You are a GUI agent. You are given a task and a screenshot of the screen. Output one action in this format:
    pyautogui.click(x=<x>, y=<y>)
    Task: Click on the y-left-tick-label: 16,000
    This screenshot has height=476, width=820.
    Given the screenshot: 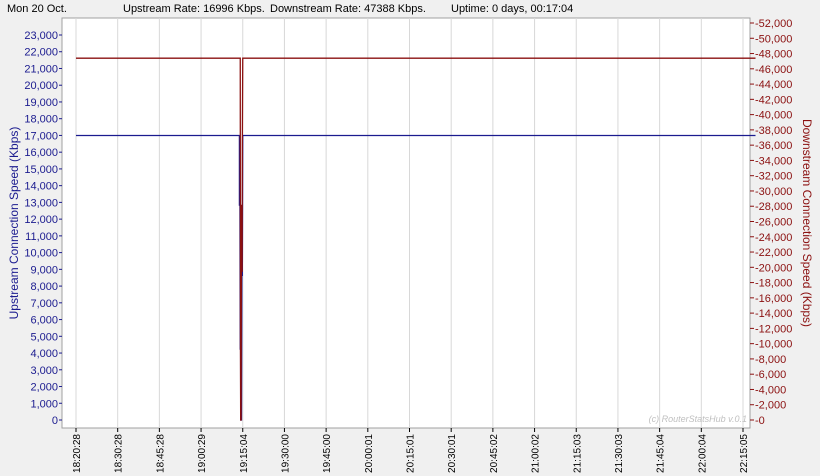 What is the action you would take?
    pyautogui.click(x=41, y=153)
    